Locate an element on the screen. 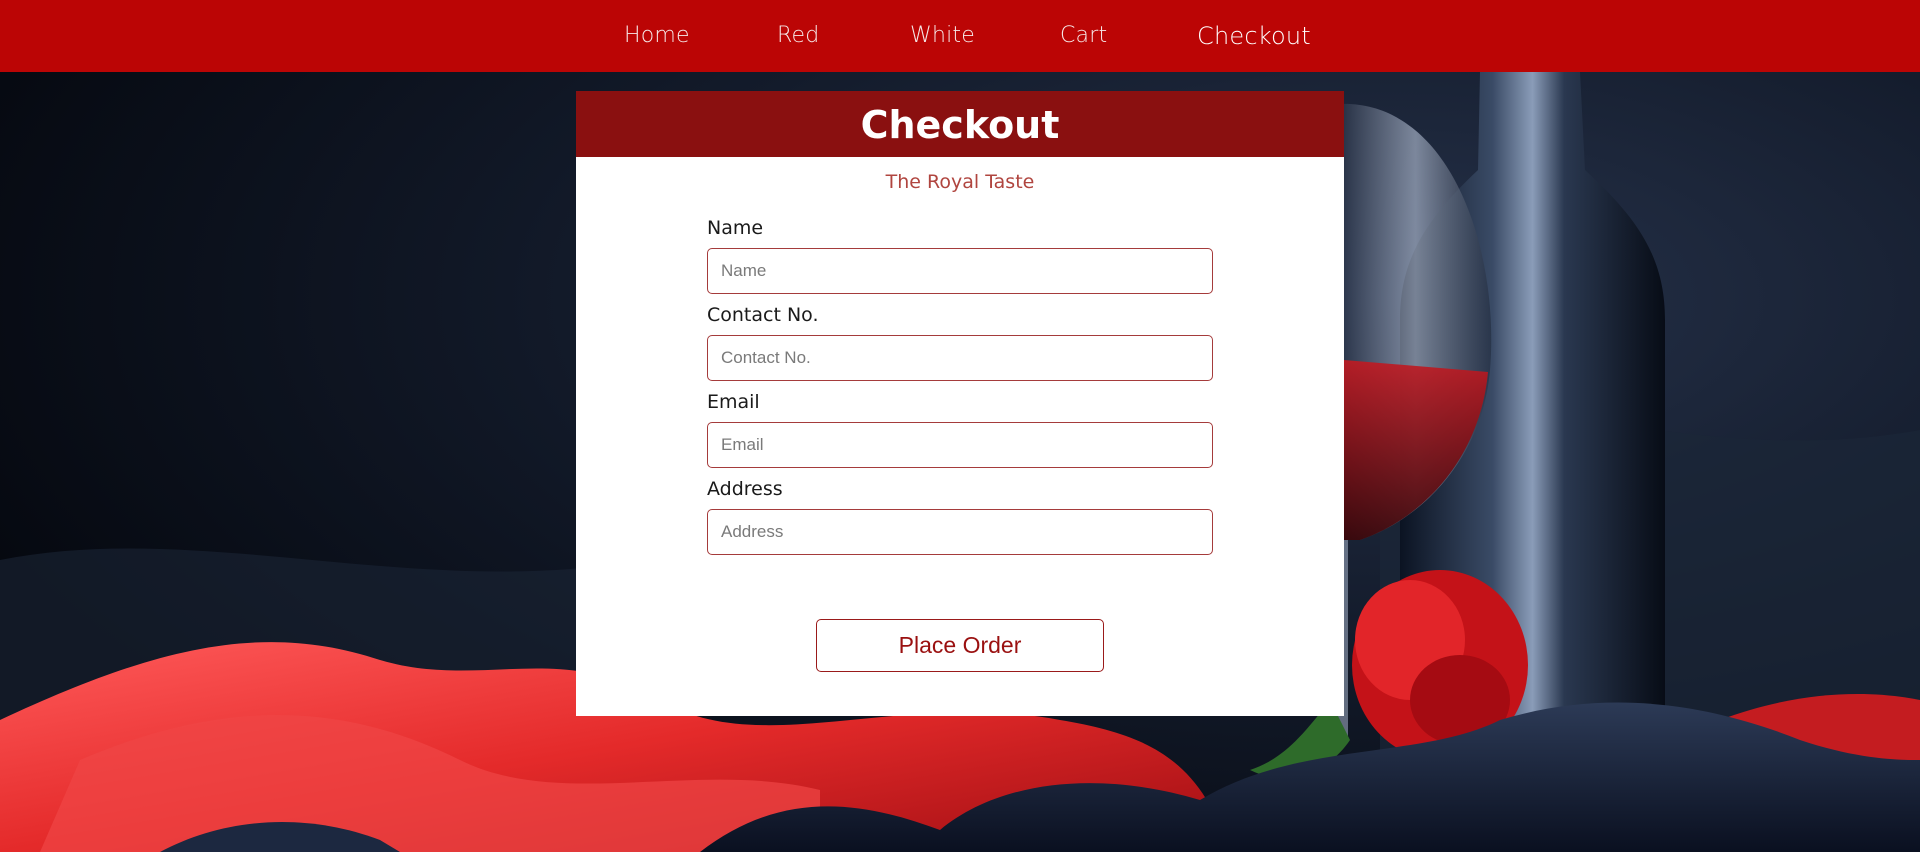 Image resolution: width=1920 pixels, height=852 pixels. brand-subtitle: The Royal Taste is located at coordinates (960, 182).